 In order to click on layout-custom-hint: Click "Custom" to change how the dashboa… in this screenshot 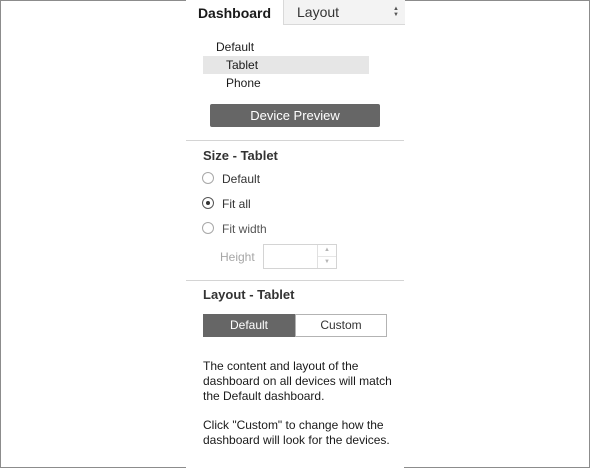, I will do `click(296, 432)`.